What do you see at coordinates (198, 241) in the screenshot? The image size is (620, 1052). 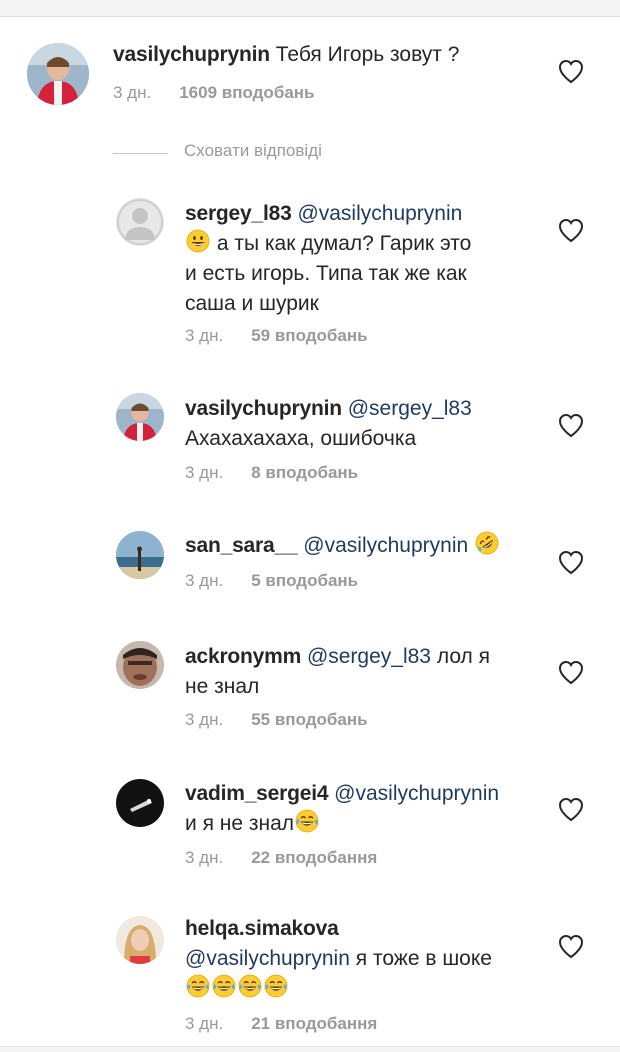 I see `grinning-emoji-icon` at bounding box center [198, 241].